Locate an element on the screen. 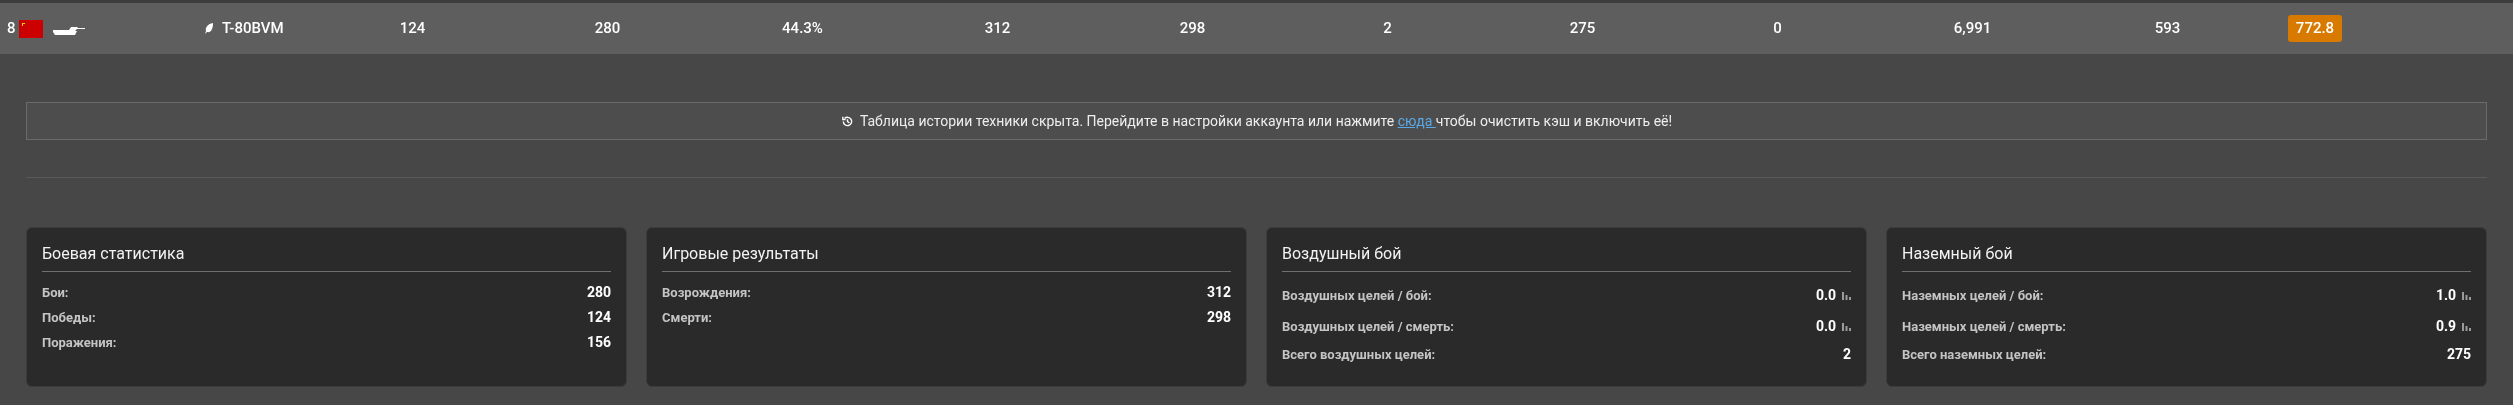 The width and height of the screenshot is (2513, 405). table-cell-text: 312 is located at coordinates (997, 29).